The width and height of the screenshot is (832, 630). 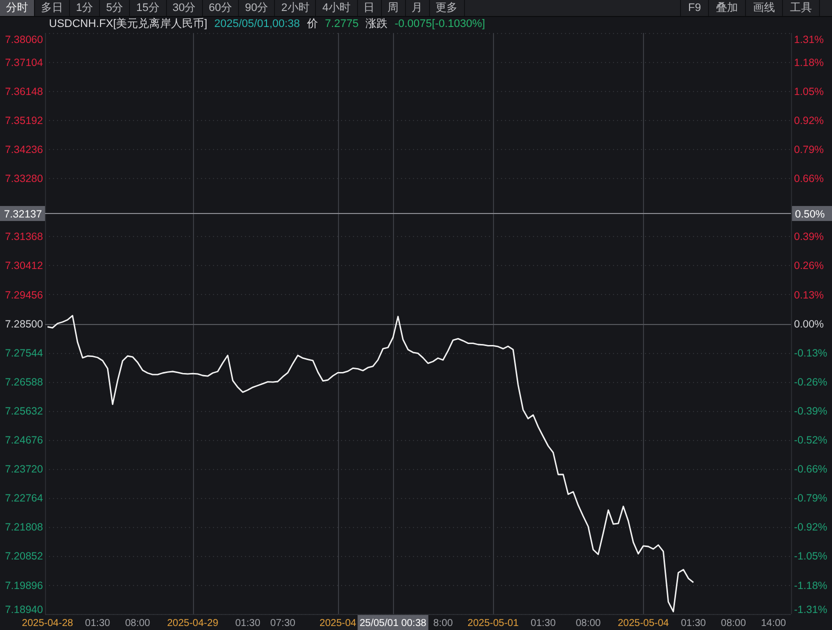 I want to click on price-axis-label: 7.21808, so click(x=24, y=528).